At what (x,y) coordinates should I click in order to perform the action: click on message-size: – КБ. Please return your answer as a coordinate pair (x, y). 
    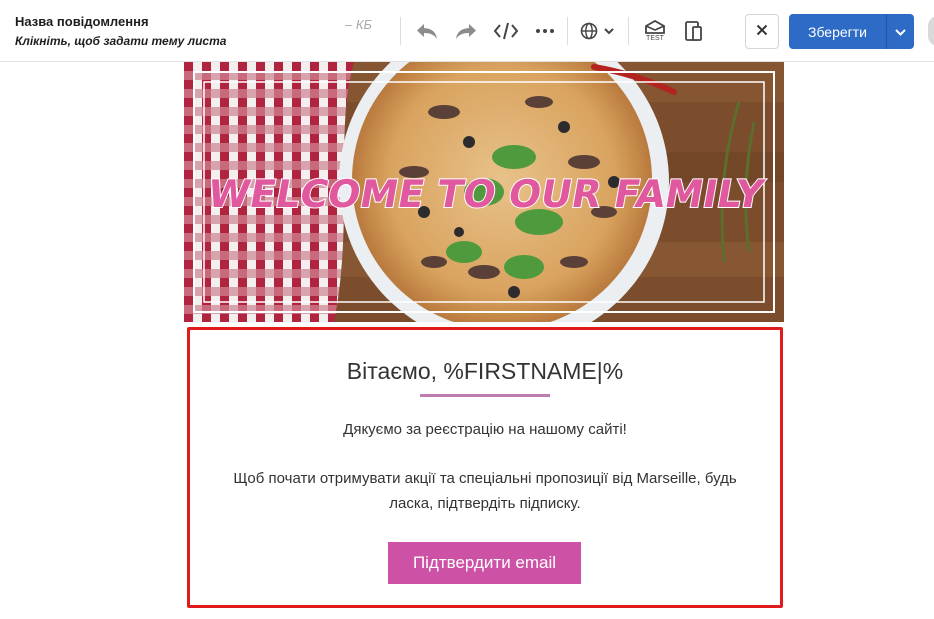
    Looking at the image, I should click on (358, 24).